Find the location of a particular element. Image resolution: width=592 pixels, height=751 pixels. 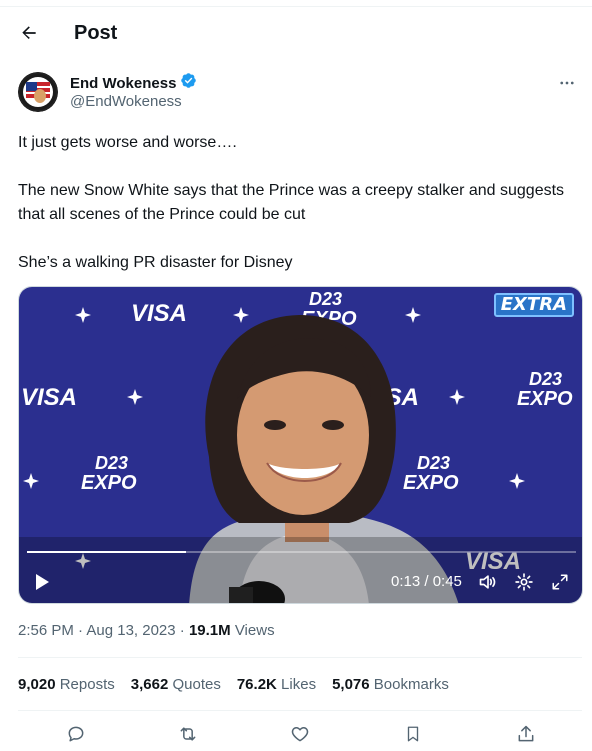

video-controls: 0:13 / 0:45 is located at coordinates (300, 582).